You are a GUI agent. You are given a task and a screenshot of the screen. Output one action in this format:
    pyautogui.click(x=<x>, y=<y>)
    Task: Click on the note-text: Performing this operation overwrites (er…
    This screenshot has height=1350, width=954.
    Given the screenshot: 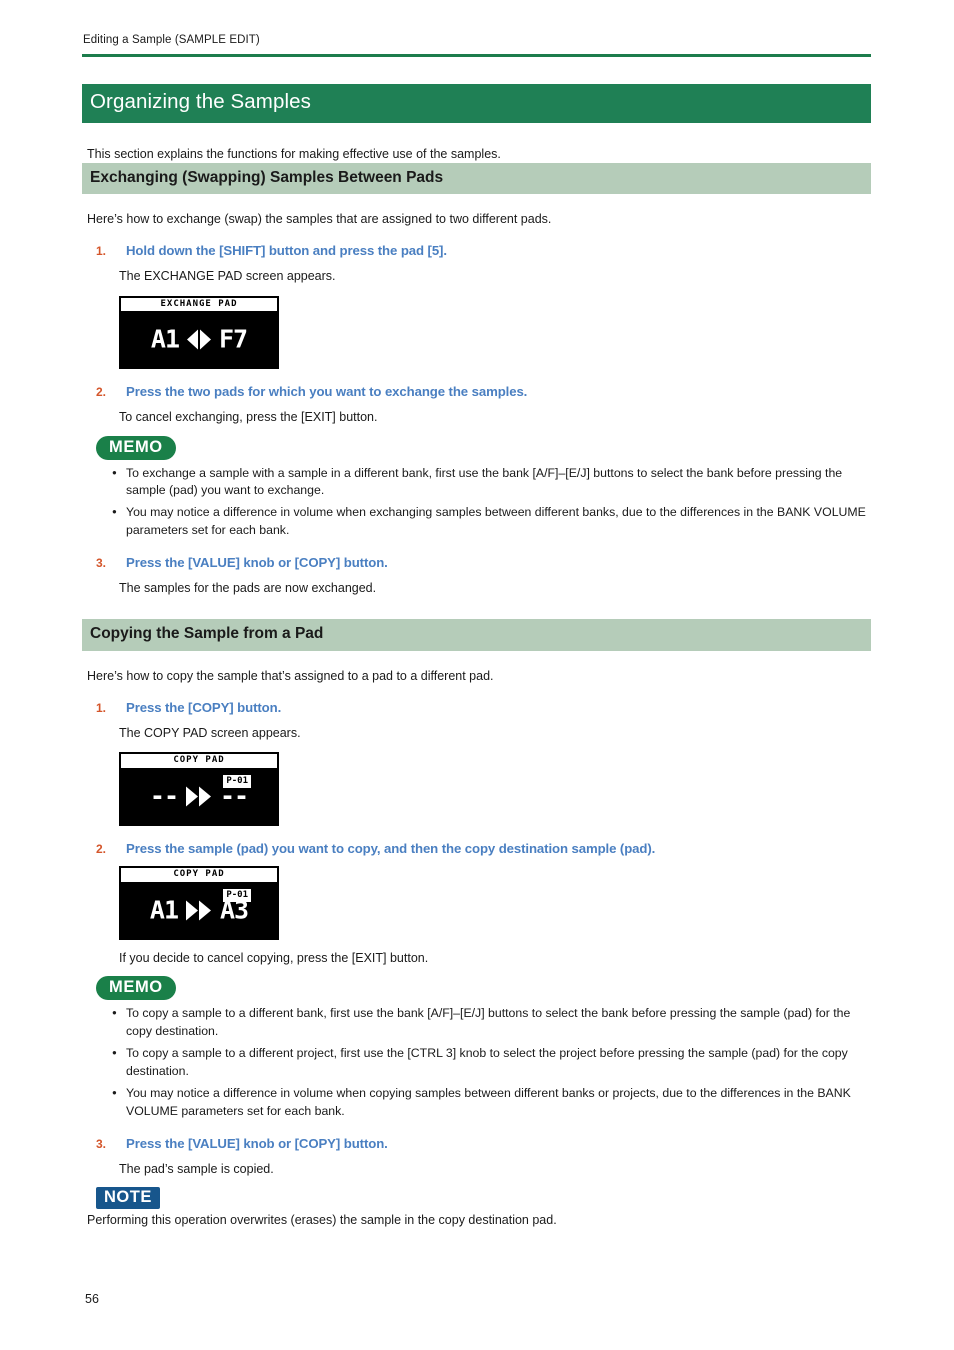 What is the action you would take?
    pyautogui.click(x=322, y=1219)
    